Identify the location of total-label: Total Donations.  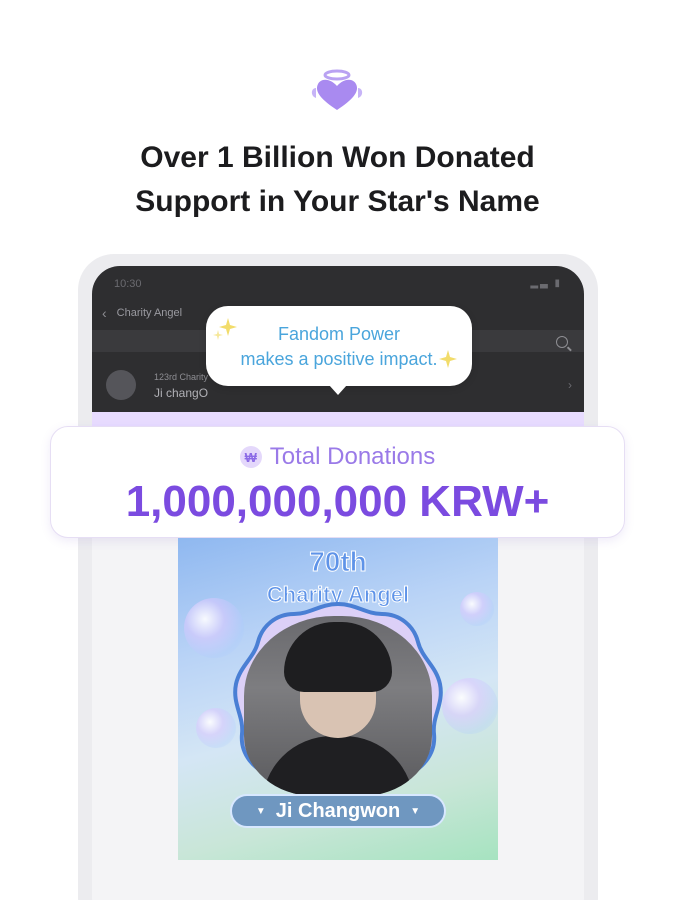
(352, 456).